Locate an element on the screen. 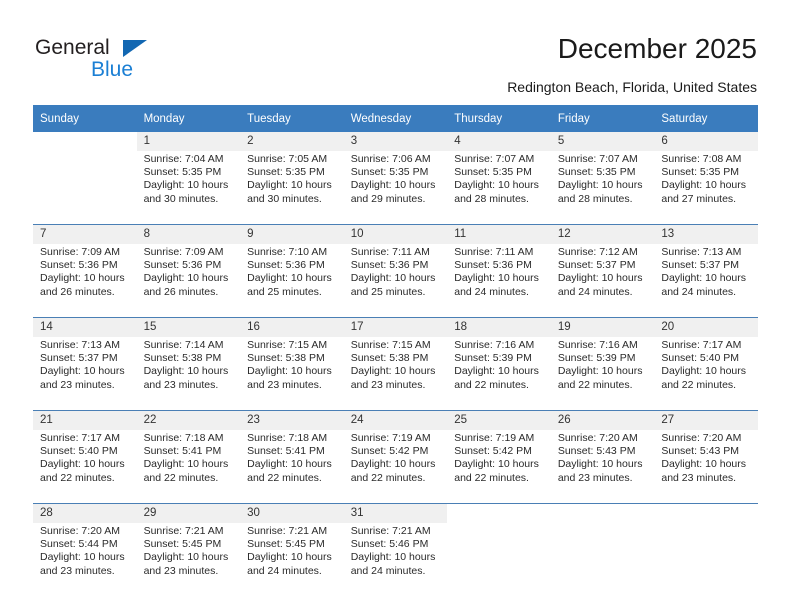 The height and width of the screenshot is (612, 792). day-number-16: 16 is located at coordinates (292, 327).